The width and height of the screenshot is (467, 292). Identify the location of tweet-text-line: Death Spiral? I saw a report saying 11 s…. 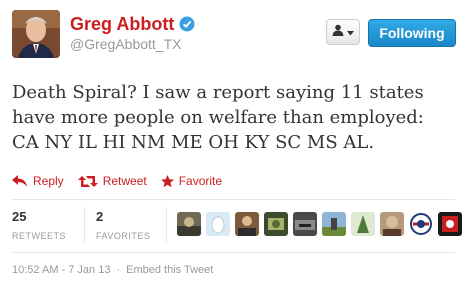
(218, 92).